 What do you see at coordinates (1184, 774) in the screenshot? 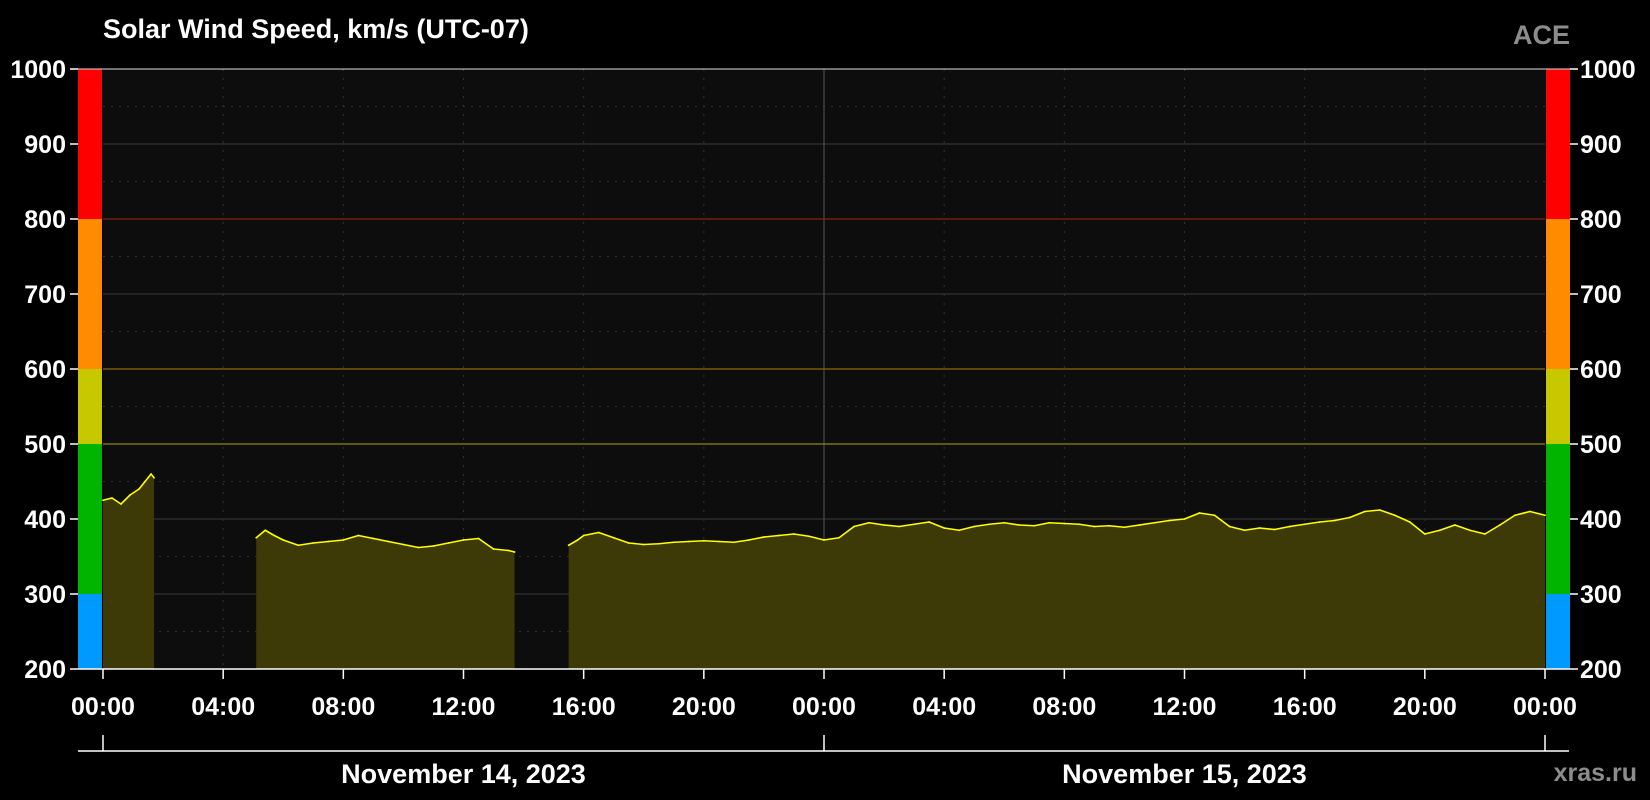
I see `date-label: November 15, 2023` at bounding box center [1184, 774].